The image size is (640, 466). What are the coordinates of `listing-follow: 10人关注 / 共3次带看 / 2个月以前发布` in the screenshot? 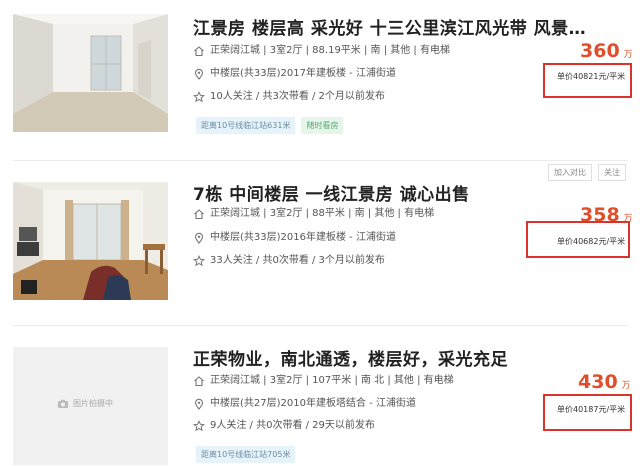 It's located at (289, 97).